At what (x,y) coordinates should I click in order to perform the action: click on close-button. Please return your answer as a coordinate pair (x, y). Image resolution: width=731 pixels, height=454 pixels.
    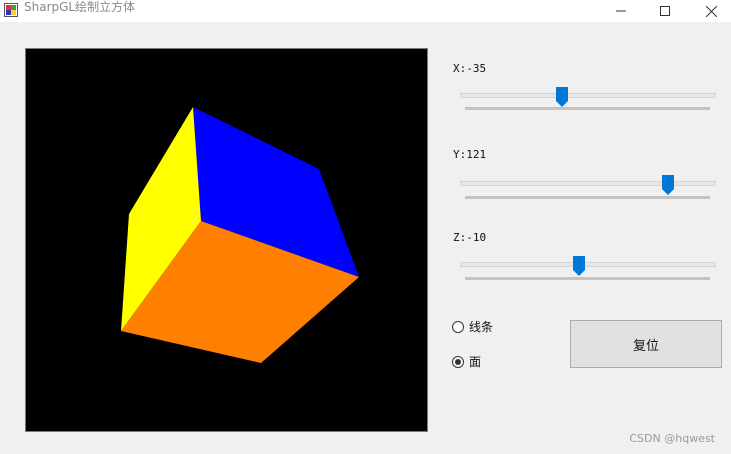
    Looking at the image, I should click on (710, 11).